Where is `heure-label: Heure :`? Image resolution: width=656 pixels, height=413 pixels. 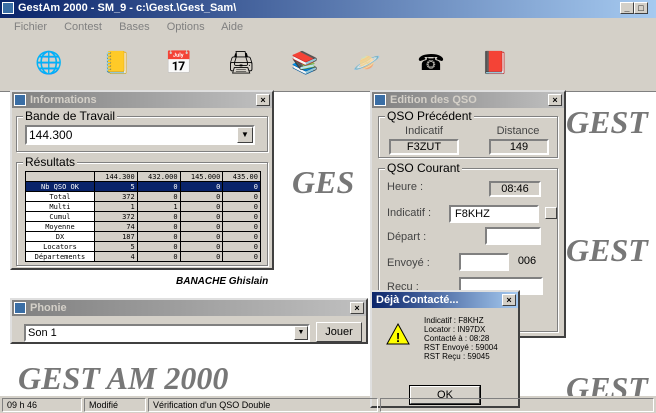
heure-label: Heure : is located at coordinates (405, 187).